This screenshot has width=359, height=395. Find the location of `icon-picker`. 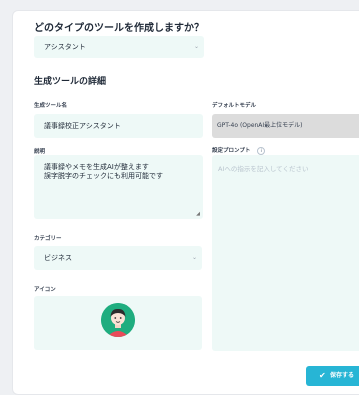

icon-picker is located at coordinates (118, 323).